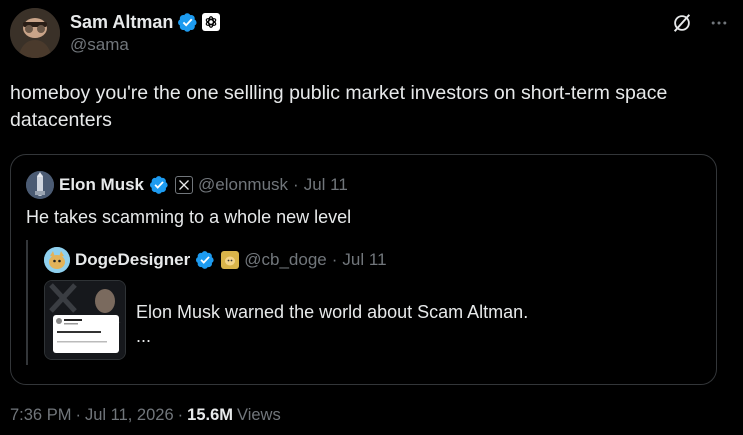  Describe the element at coordinates (369, 33) in the screenshot. I see `tweet-header: Sam Altman @sama` at that location.